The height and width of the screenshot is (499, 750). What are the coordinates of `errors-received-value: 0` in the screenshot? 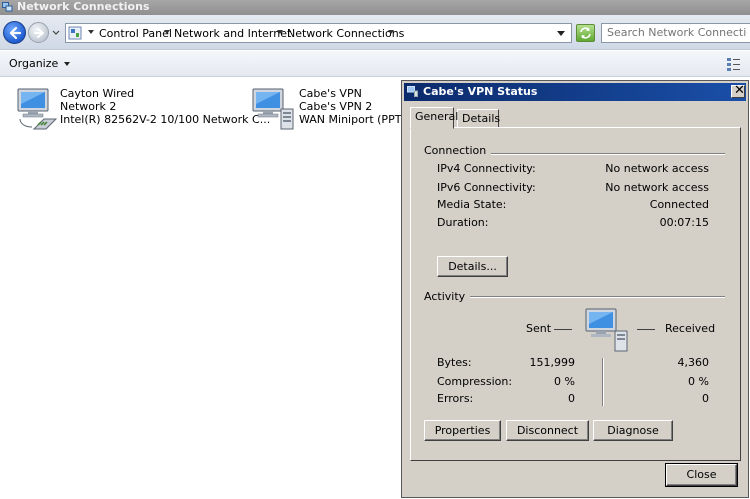 It's located at (705, 398).